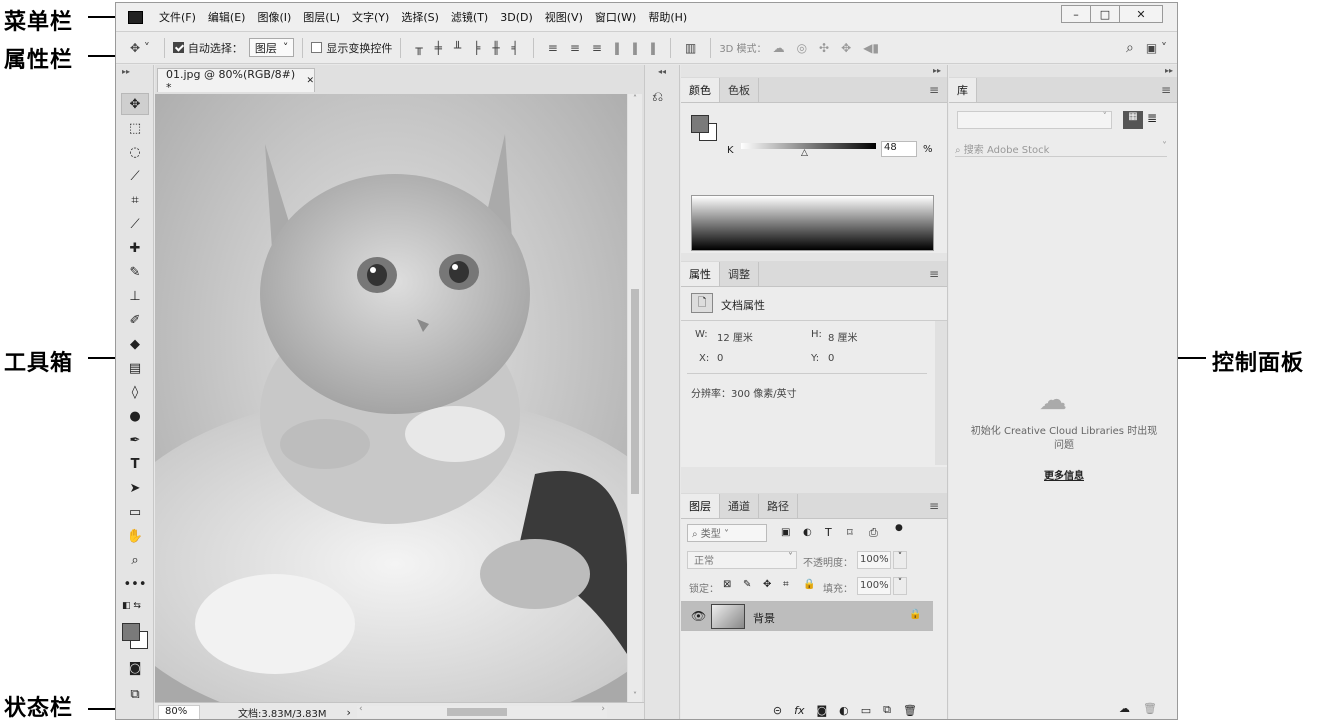 This screenshot has height=724, width=1323. I want to click on scrollbar-thumb, so click(635, 391).